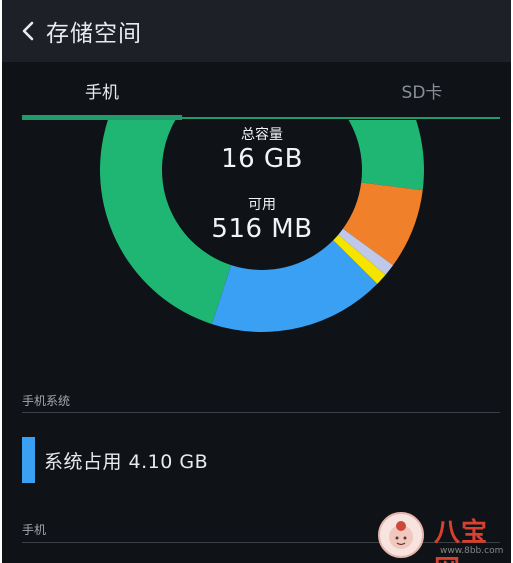 The image size is (513, 563). I want to click on total-capacity-label: 总容量, so click(262, 135).